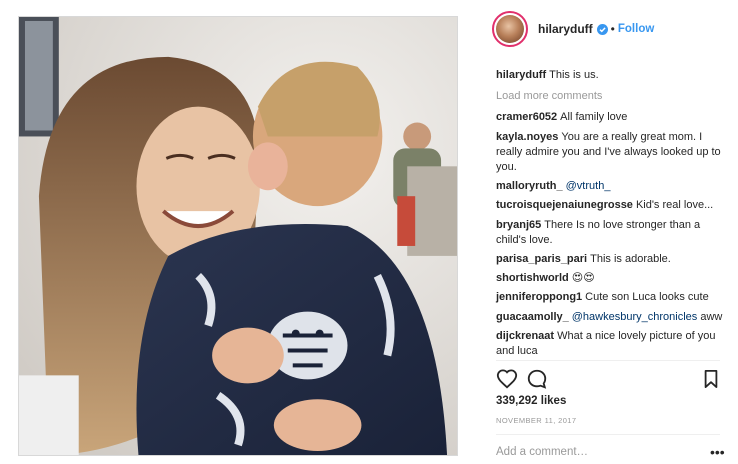 The width and height of the screenshot is (738, 464). What do you see at coordinates (612, 186) in the screenshot?
I see `comment-item: malloryruth_ @vtruth_` at bounding box center [612, 186].